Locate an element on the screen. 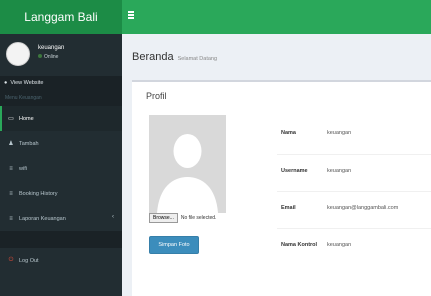 This screenshot has width=431, height=296. user-icon: ♟ is located at coordinates (11, 144).